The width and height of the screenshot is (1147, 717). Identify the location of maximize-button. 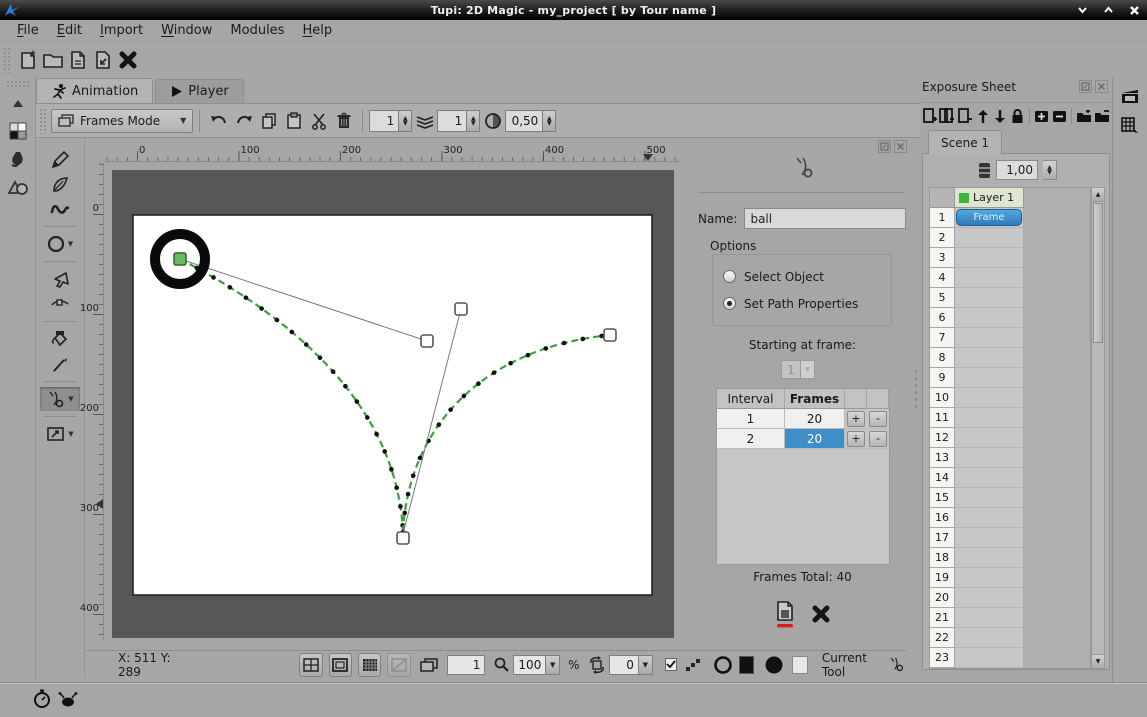
(1108, 10).